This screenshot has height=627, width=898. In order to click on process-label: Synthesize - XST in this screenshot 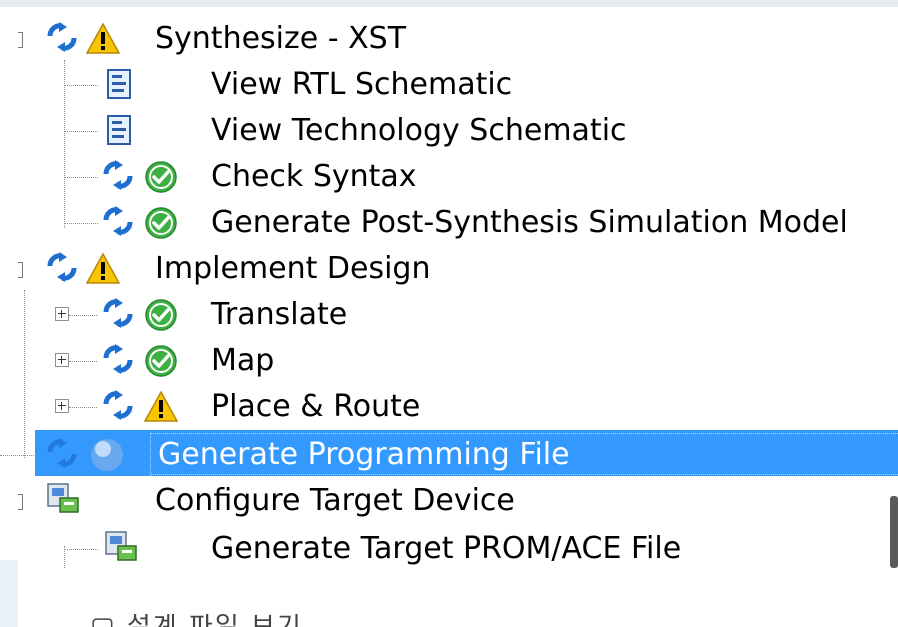, I will do `click(281, 38)`.